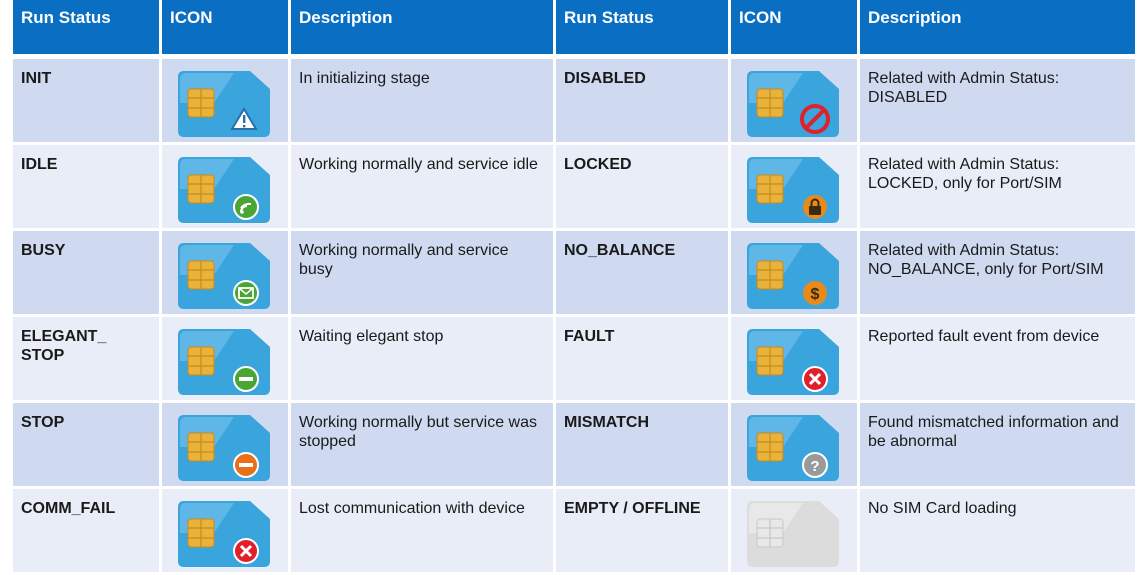  What do you see at coordinates (800, 103) in the screenshot?
I see `sim-disabled-icon` at bounding box center [800, 103].